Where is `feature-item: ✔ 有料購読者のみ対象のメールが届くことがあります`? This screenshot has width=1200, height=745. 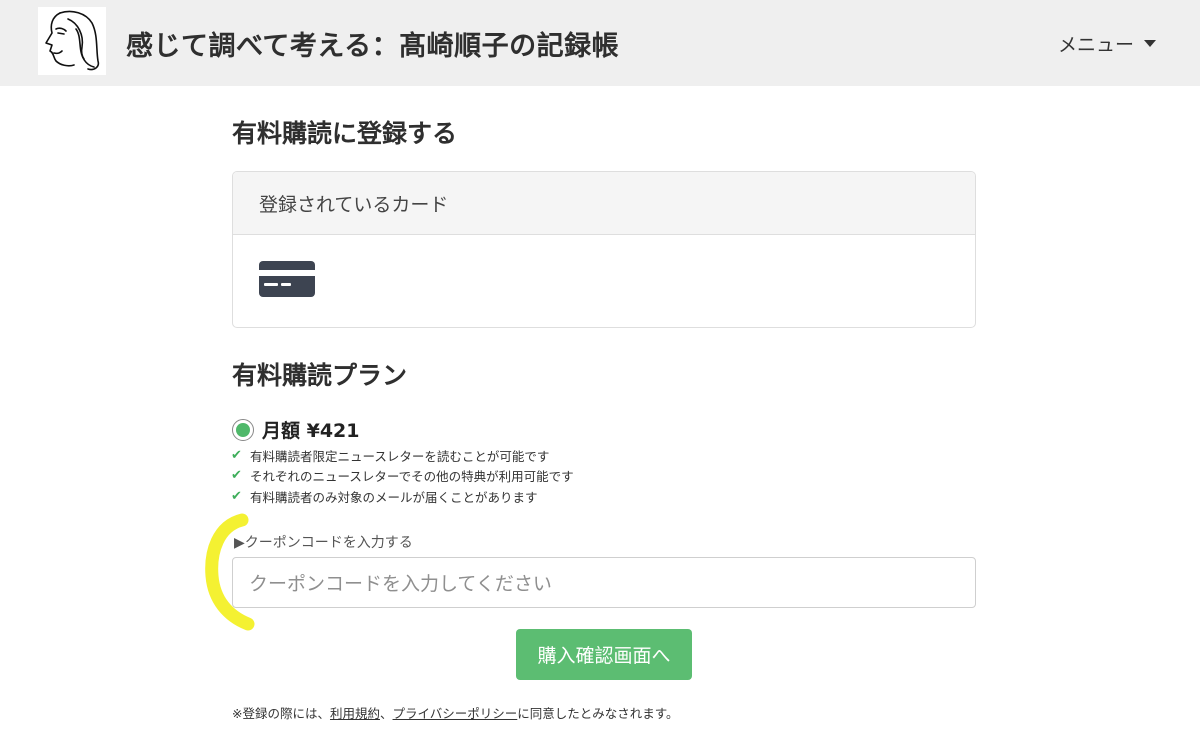
feature-item: ✔ 有料購読者のみ対象のメールが届くことがあります is located at coordinates (402, 496).